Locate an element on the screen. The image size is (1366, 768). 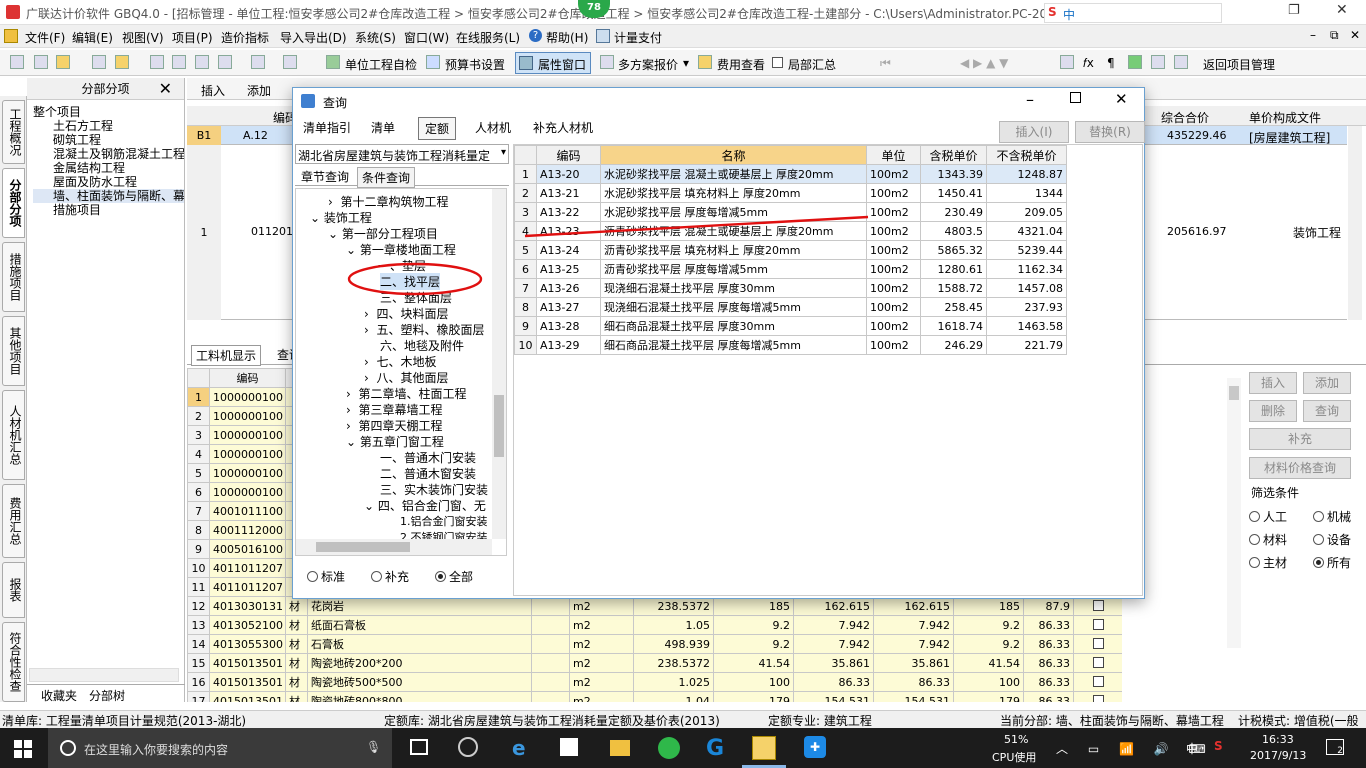
gbq-icon is located at coordinates (764, 748).